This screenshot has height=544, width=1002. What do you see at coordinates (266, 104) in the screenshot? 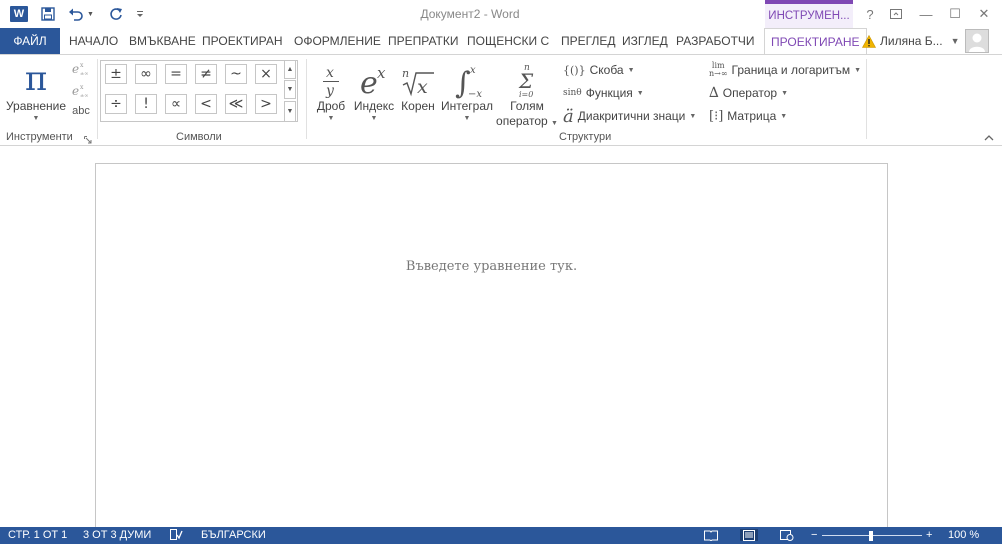
I see `symbol-greater-than: >` at bounding box center [266, 104].